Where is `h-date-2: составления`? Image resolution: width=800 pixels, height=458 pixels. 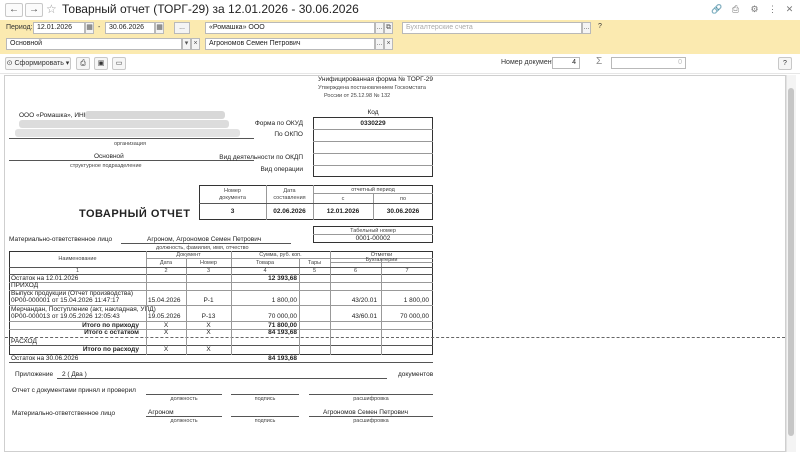
h-date-2: составления is located at coordinates (289, 198).